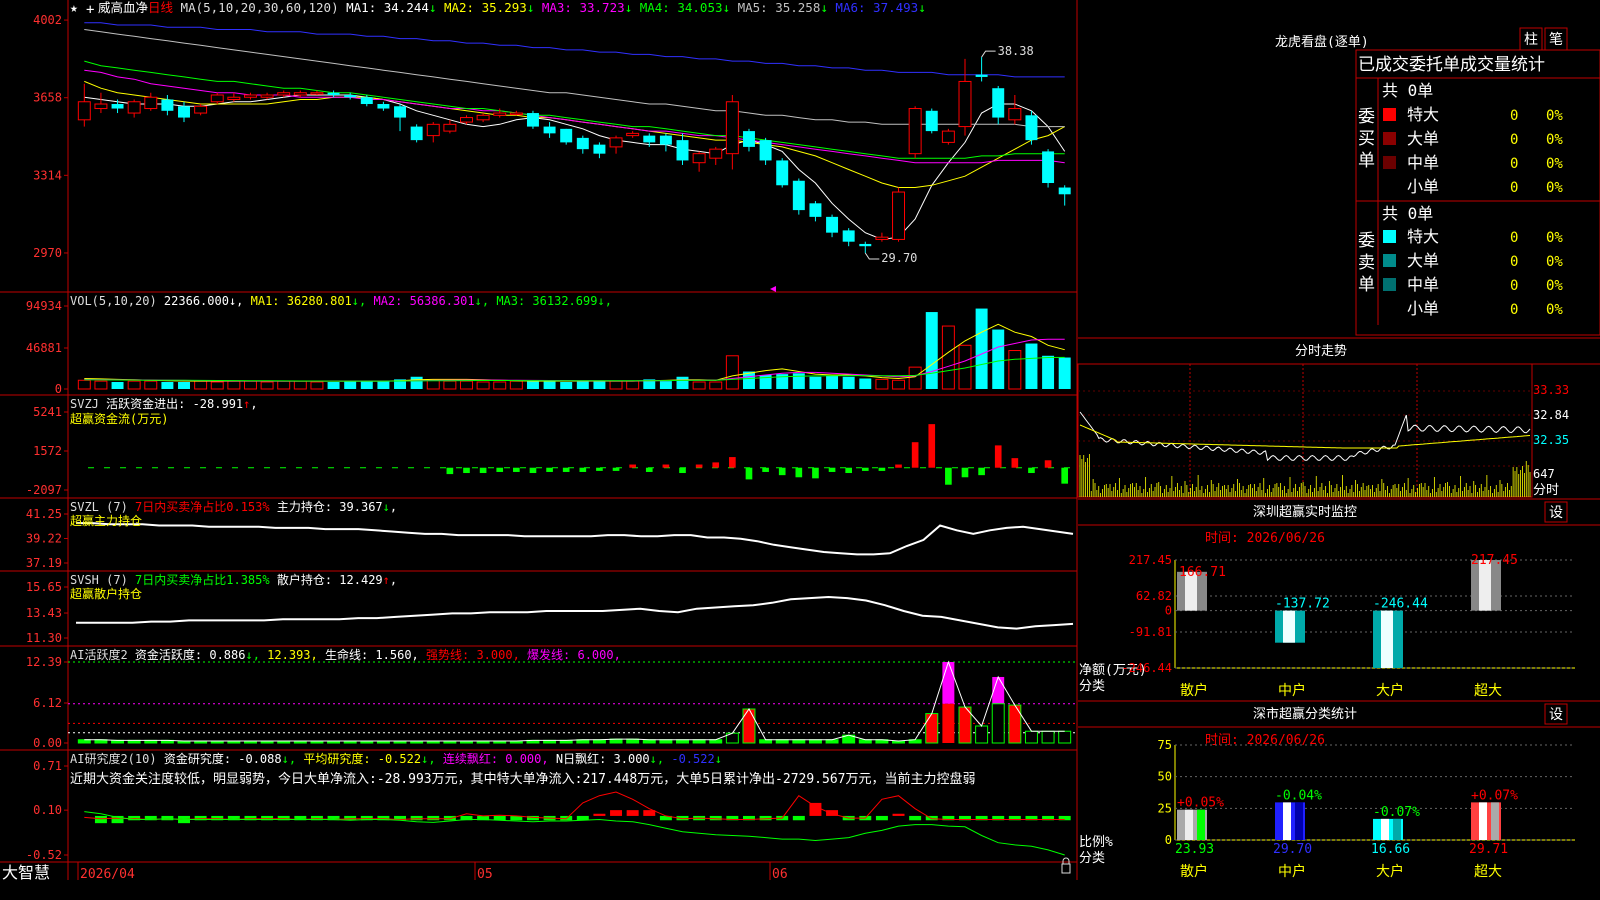 The height and width of the screenshot is (900, 1600). I want to click on stats-bar, so click(1290, 821).